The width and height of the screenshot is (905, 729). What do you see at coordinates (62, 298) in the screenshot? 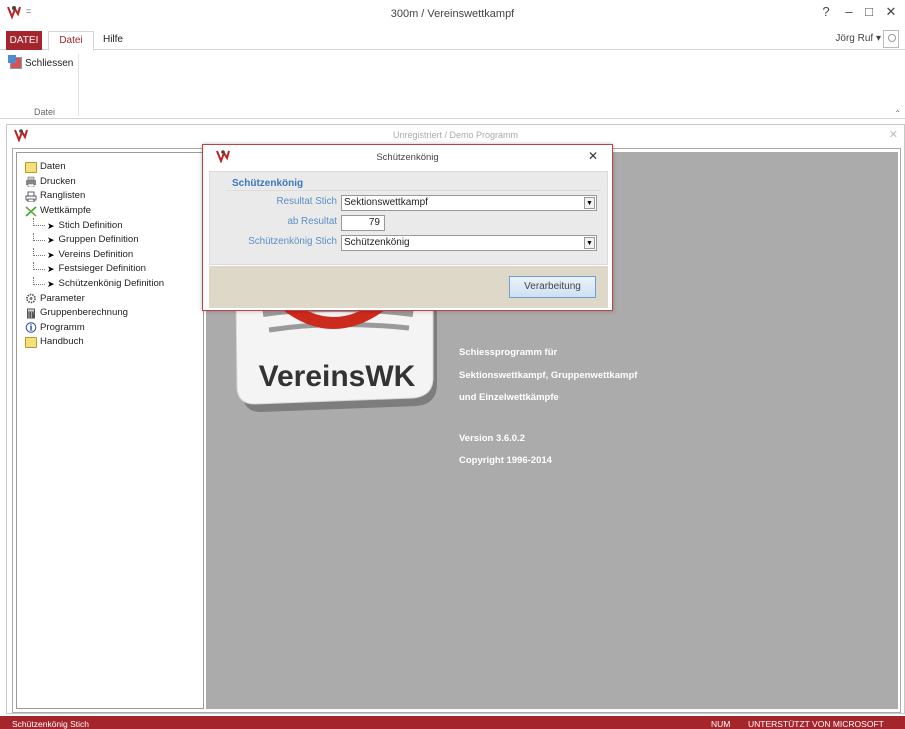
I see `tree-item-label: Parameter` at bounding box center [62, 298].